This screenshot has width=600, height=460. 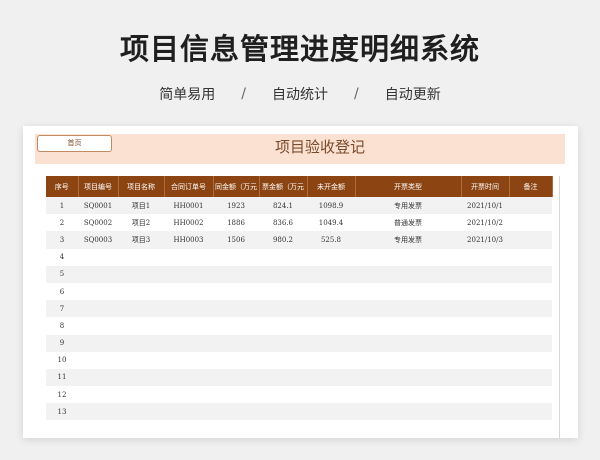 What do you see at coordinates (62, 395) in the screenshot?
I see `table-cell: 12` at bounding box center [62, 395].